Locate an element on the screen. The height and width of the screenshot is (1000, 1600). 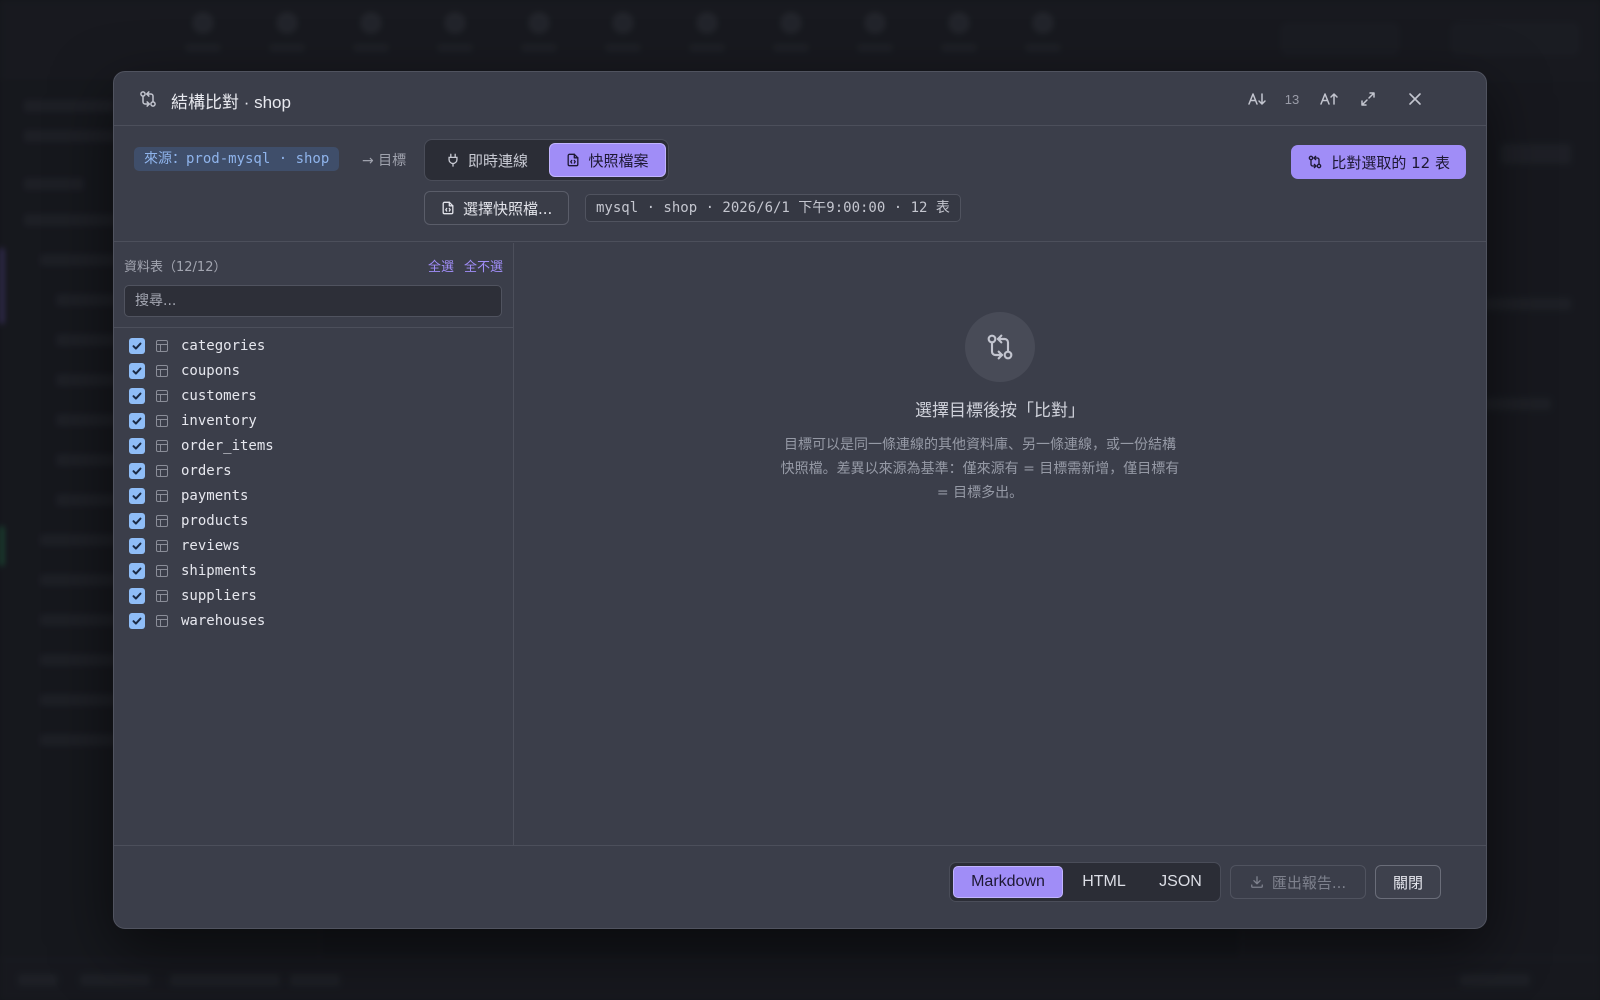
format-html-button: HTML is located at coordinates (1104, 882).